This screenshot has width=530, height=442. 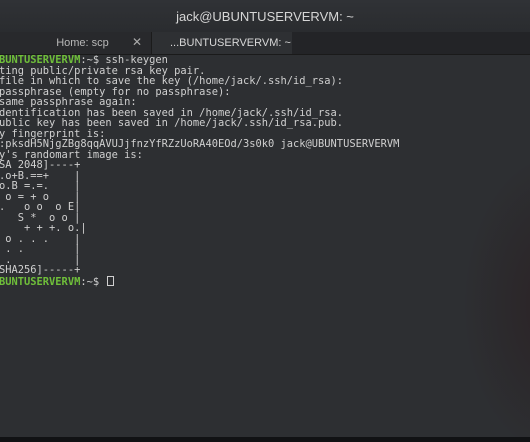 I want to click on close-icon: ✕, so click(x=137, y=42).